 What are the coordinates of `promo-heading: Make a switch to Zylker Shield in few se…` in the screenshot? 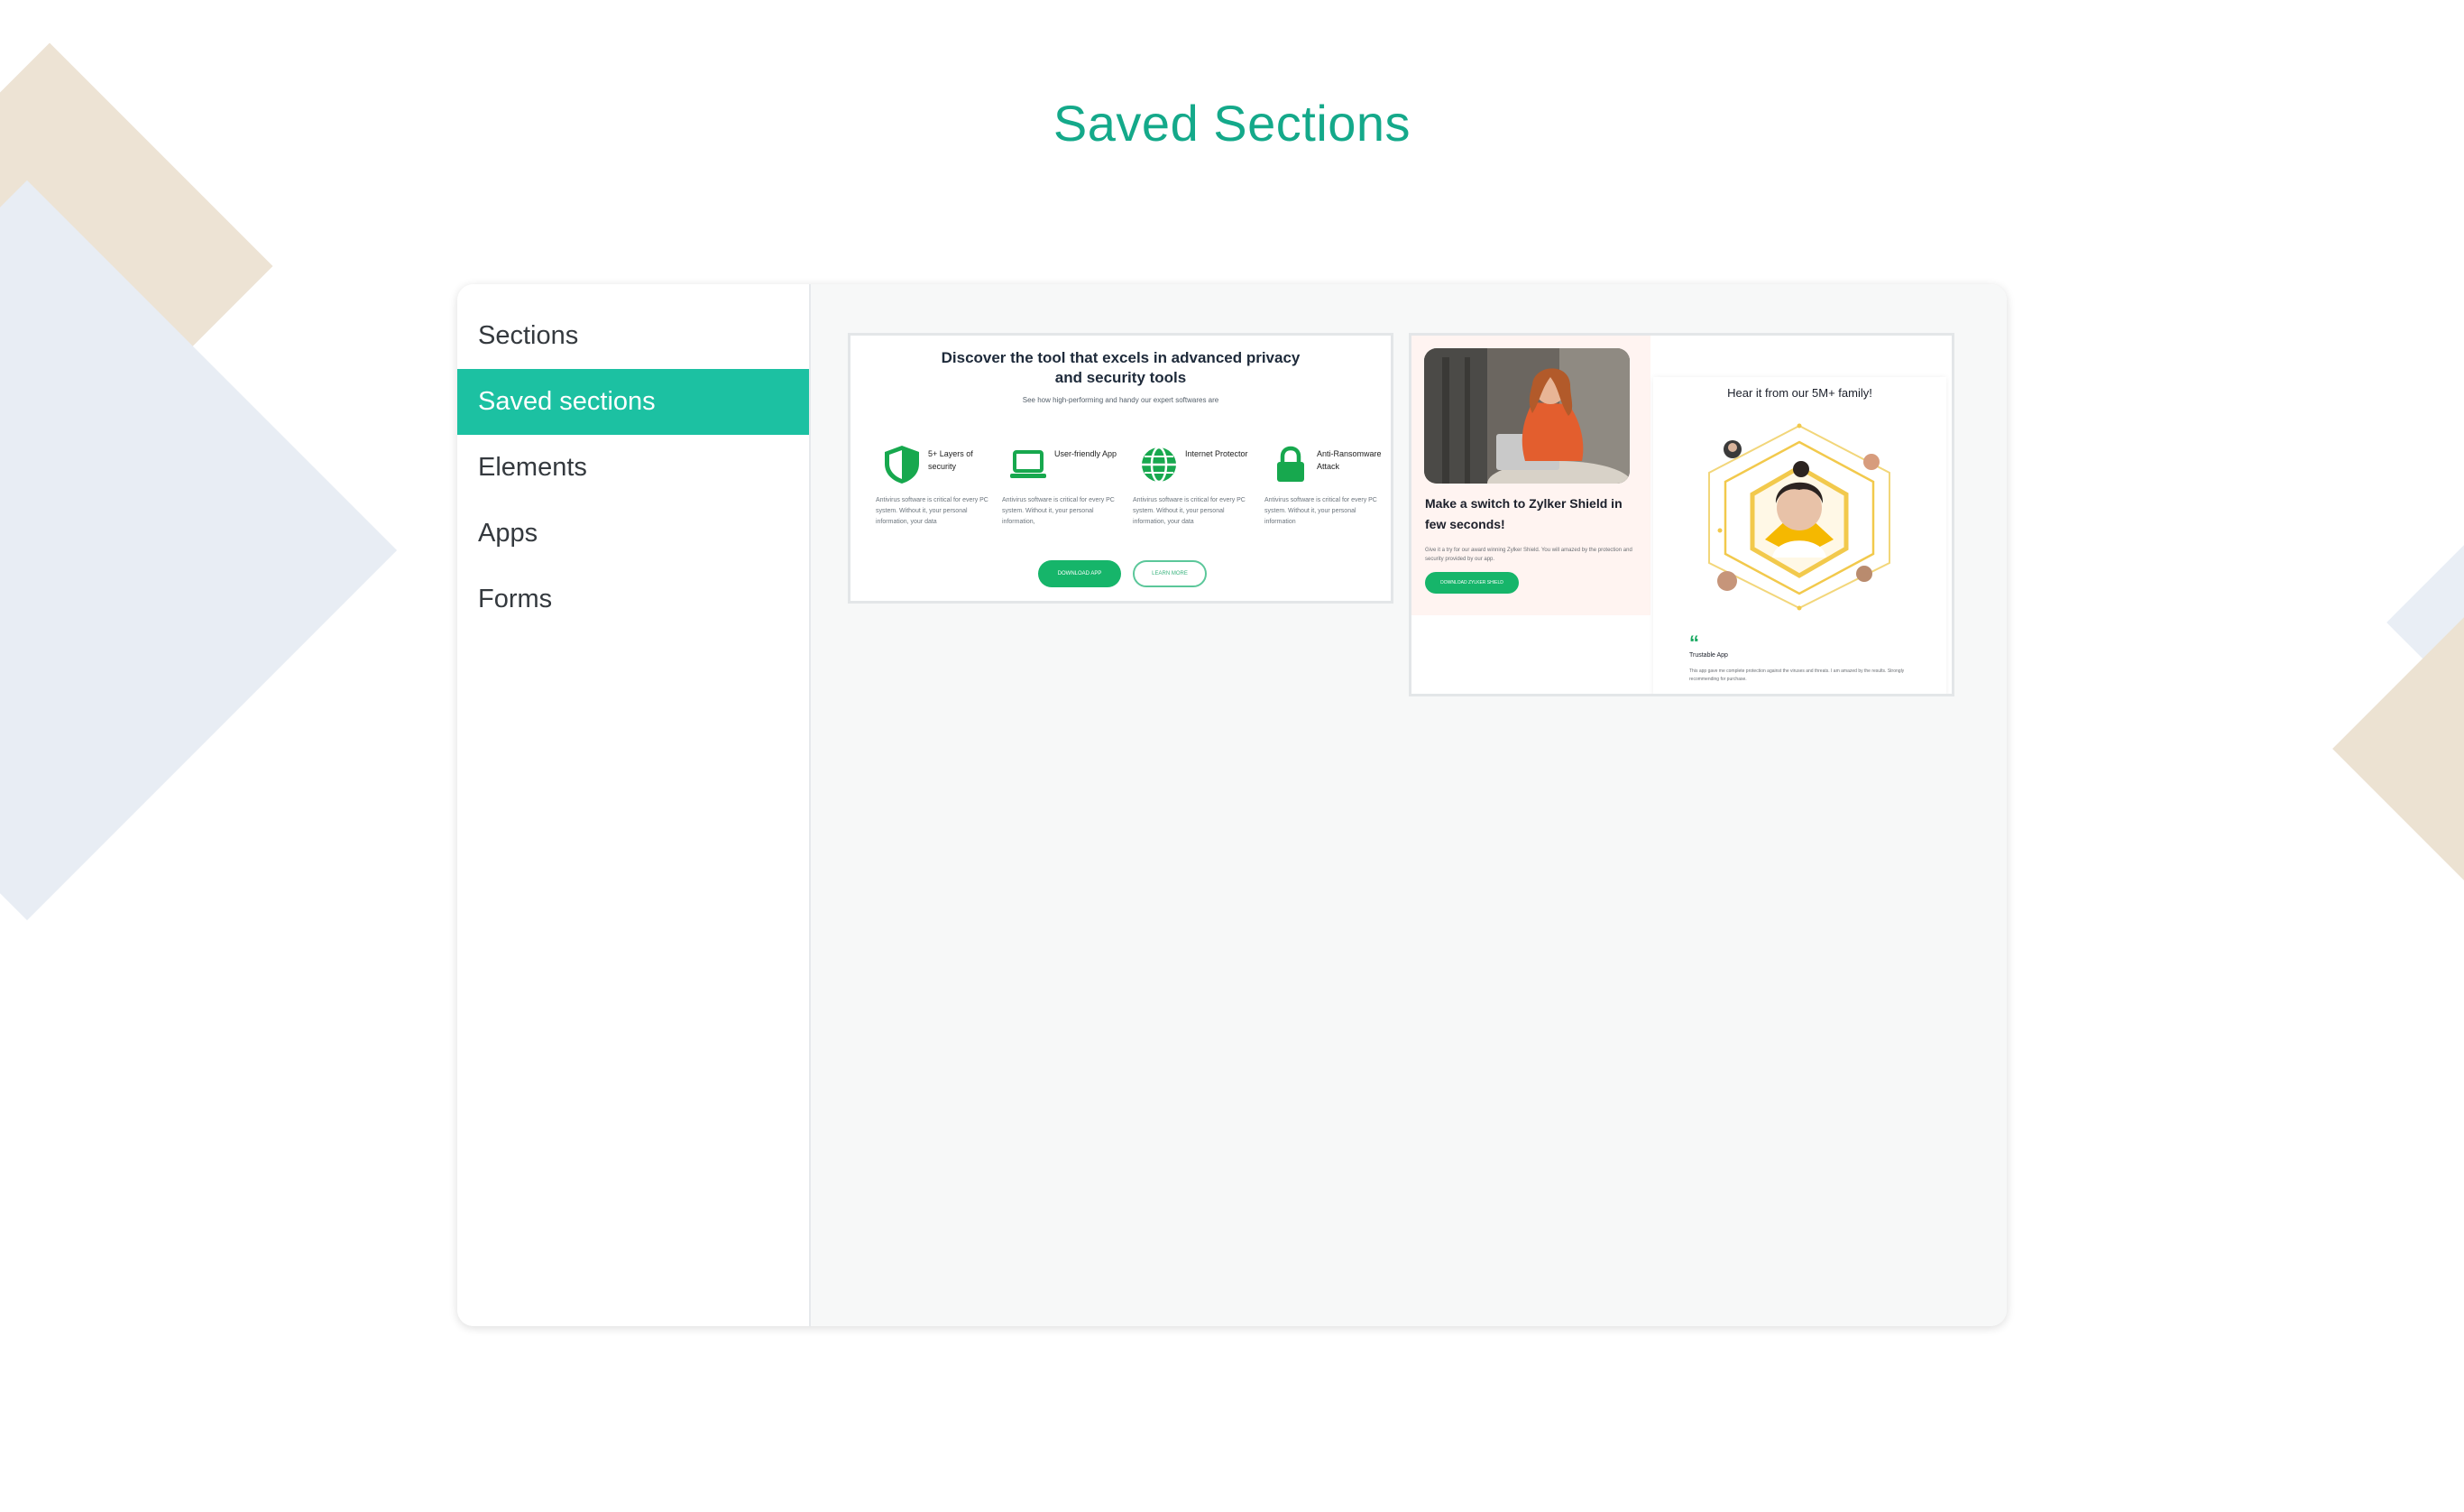 It's located at (1524, 513).